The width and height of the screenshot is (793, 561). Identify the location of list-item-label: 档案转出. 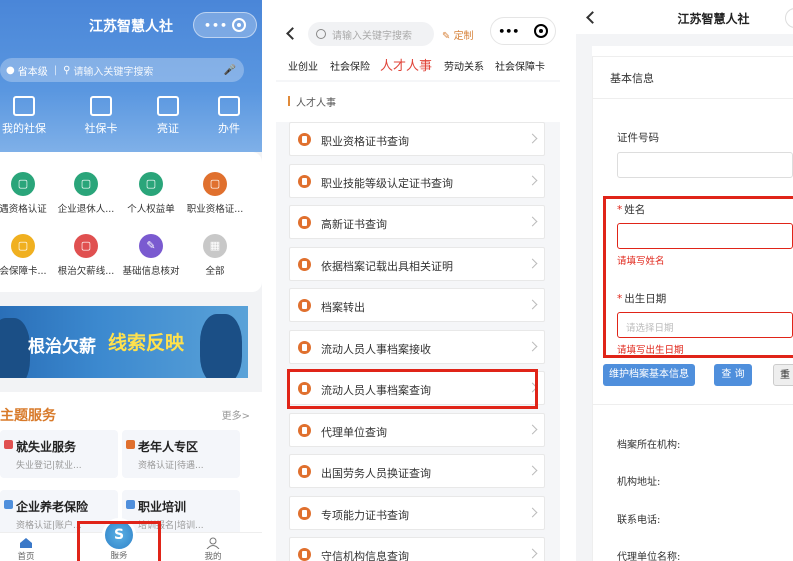
(343, 307).